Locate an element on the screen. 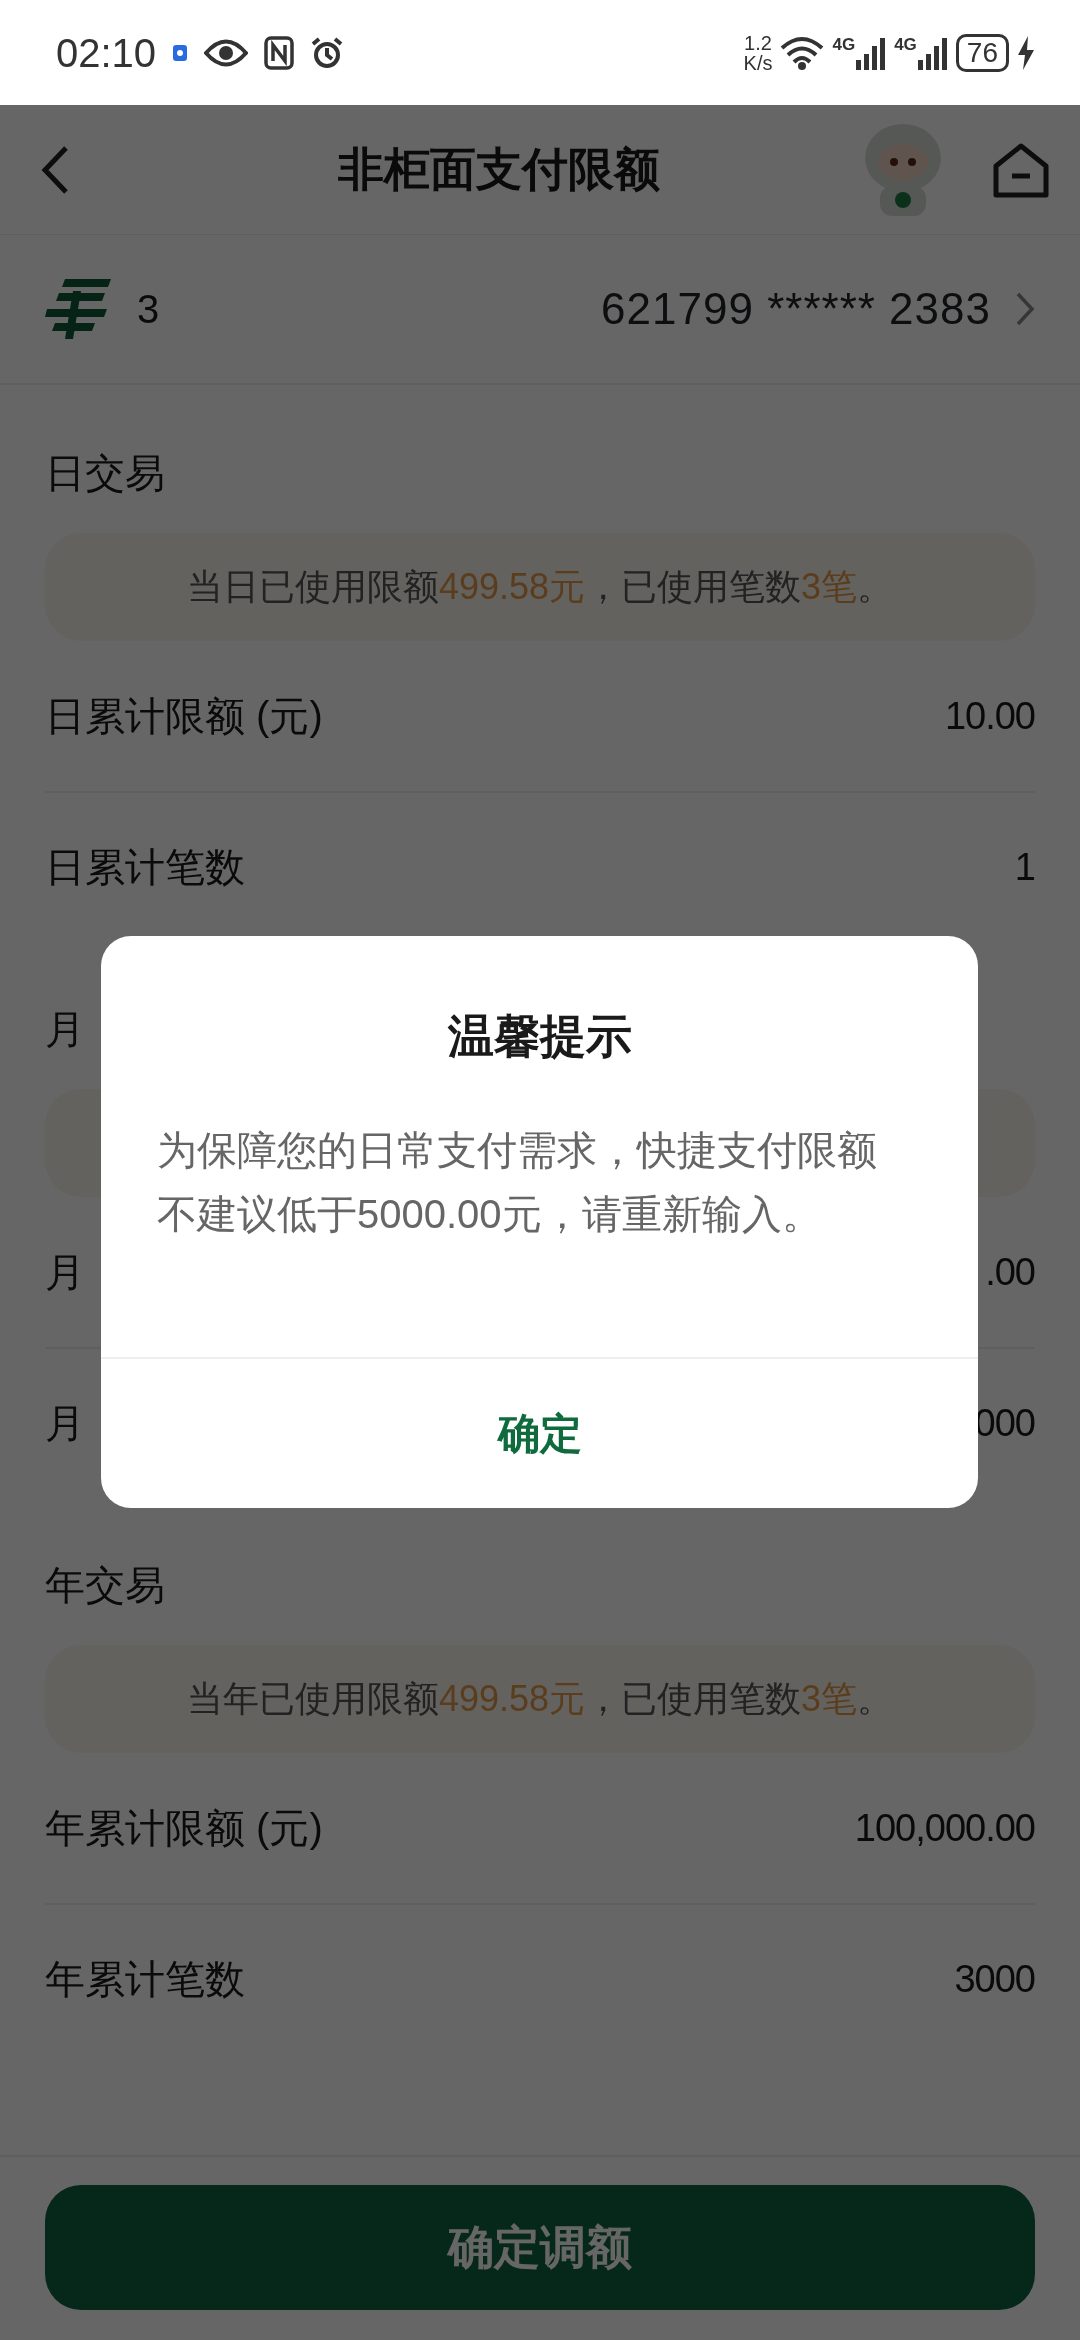 The width and height of the screenshot is (1080, 2340). nfc-icon is located at coordinates (279, 52).